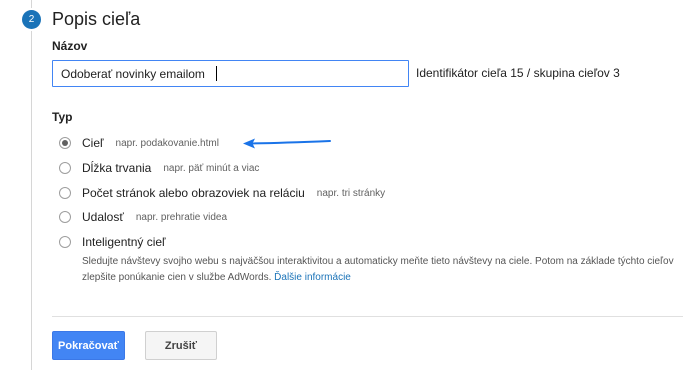 The width and height of the screenshot is (683, 370). I want to click on step-title: Popis cieľa, so click(96, 19).